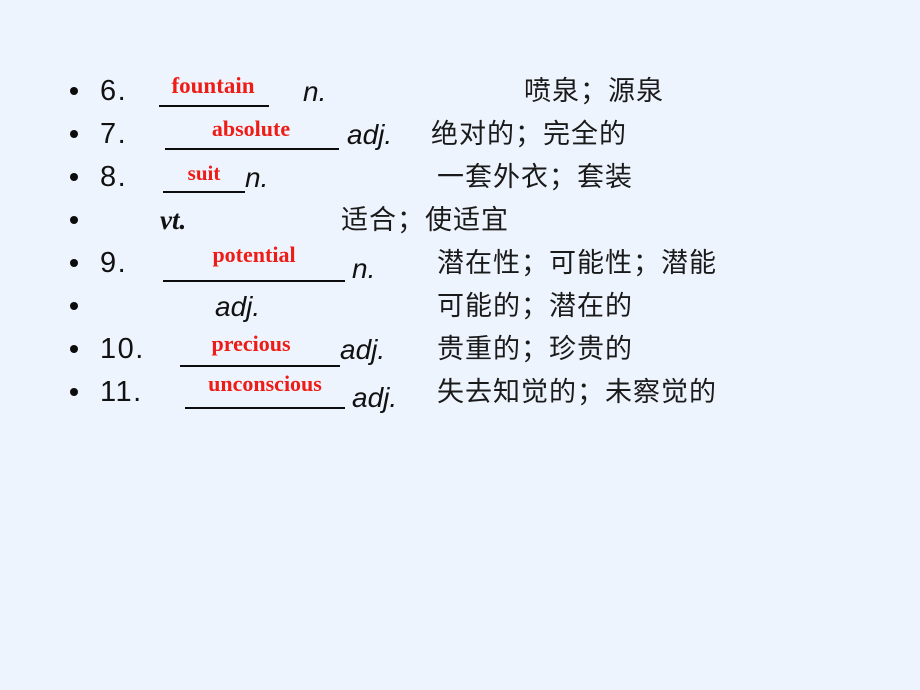 This screenshot has width=920, height=690. Describe the element at coordinates (173, 220) in the screenshot. I see `part-of-speech: vt.` at that location.